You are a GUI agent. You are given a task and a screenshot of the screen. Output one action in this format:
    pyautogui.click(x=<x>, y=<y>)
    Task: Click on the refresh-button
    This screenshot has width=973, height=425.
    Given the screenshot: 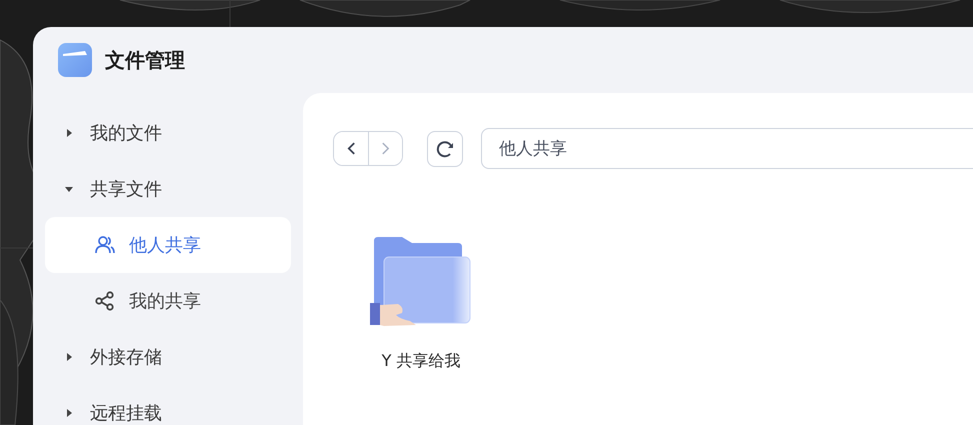 What is the action you would take?
    pyautogui.click(x=445, y=148)
    